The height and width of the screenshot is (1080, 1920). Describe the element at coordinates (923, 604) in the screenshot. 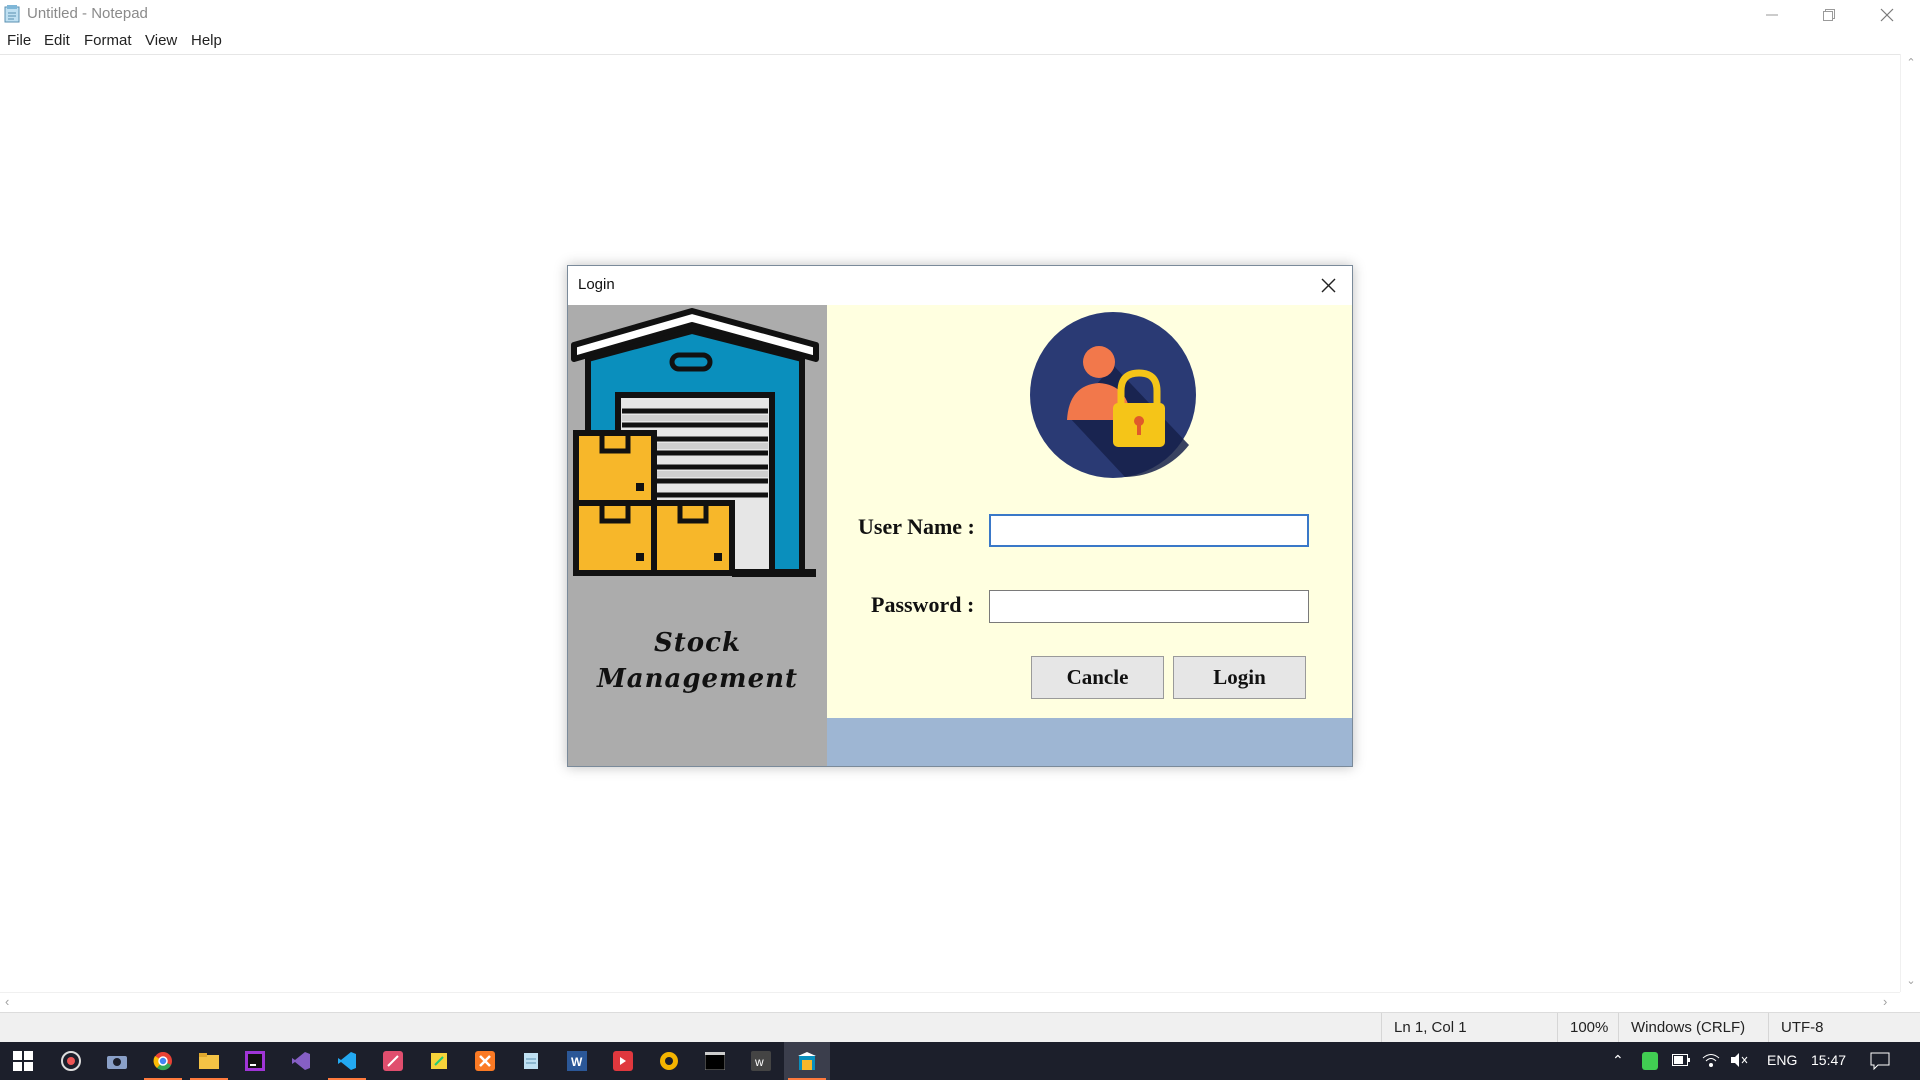

I see `password-label: Password :` at that location.